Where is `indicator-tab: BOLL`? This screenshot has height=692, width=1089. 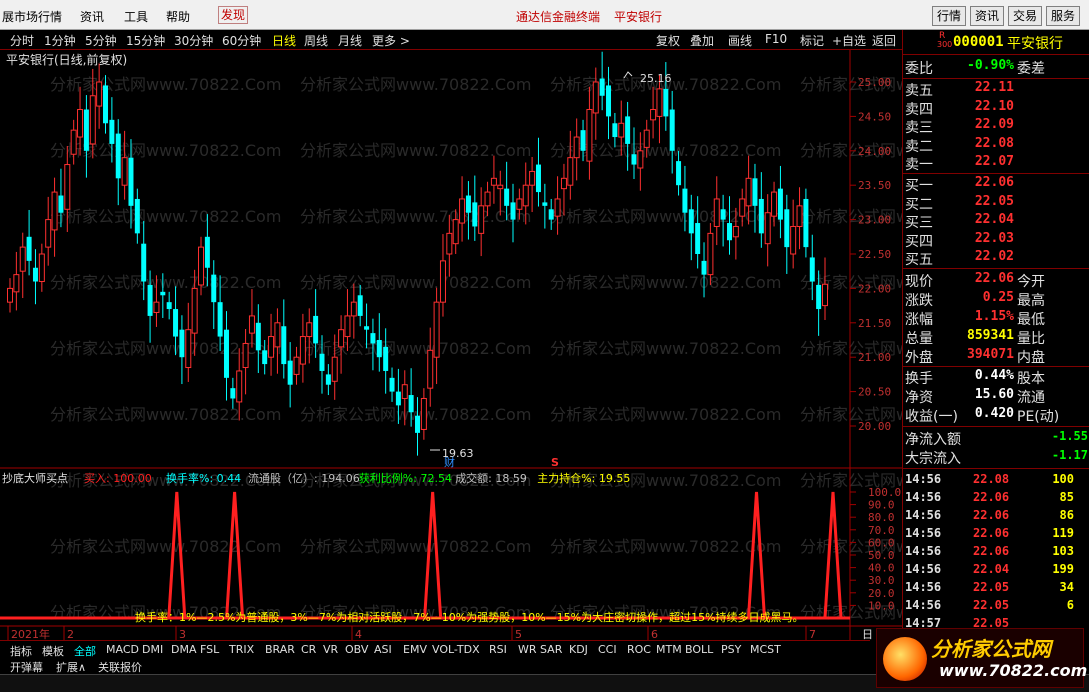
indicator-tab: BOLL is located at coordinates (699, 649).